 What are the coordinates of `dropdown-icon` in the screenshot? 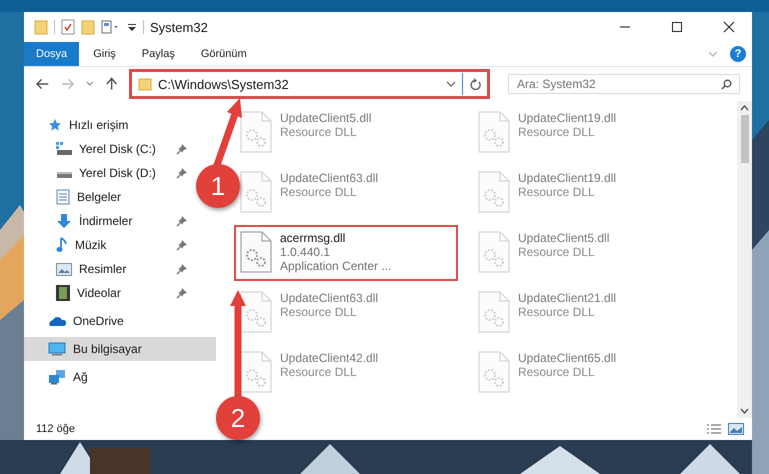 It's located at (132, 27).